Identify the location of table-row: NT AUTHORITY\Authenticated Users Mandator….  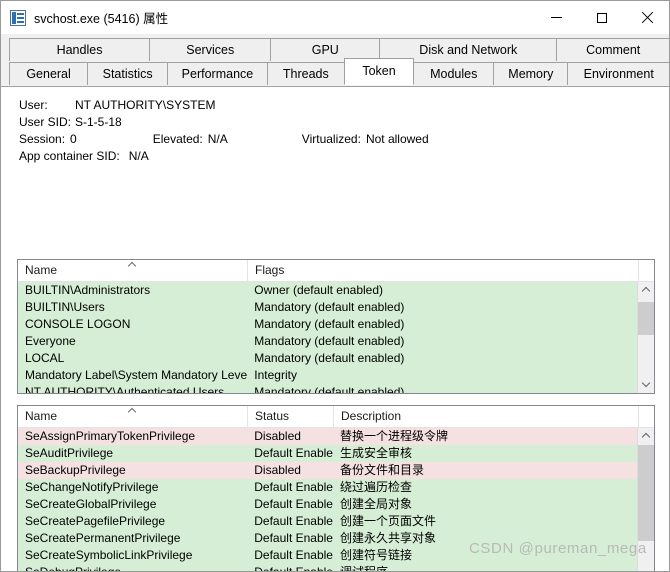
(327, 388).